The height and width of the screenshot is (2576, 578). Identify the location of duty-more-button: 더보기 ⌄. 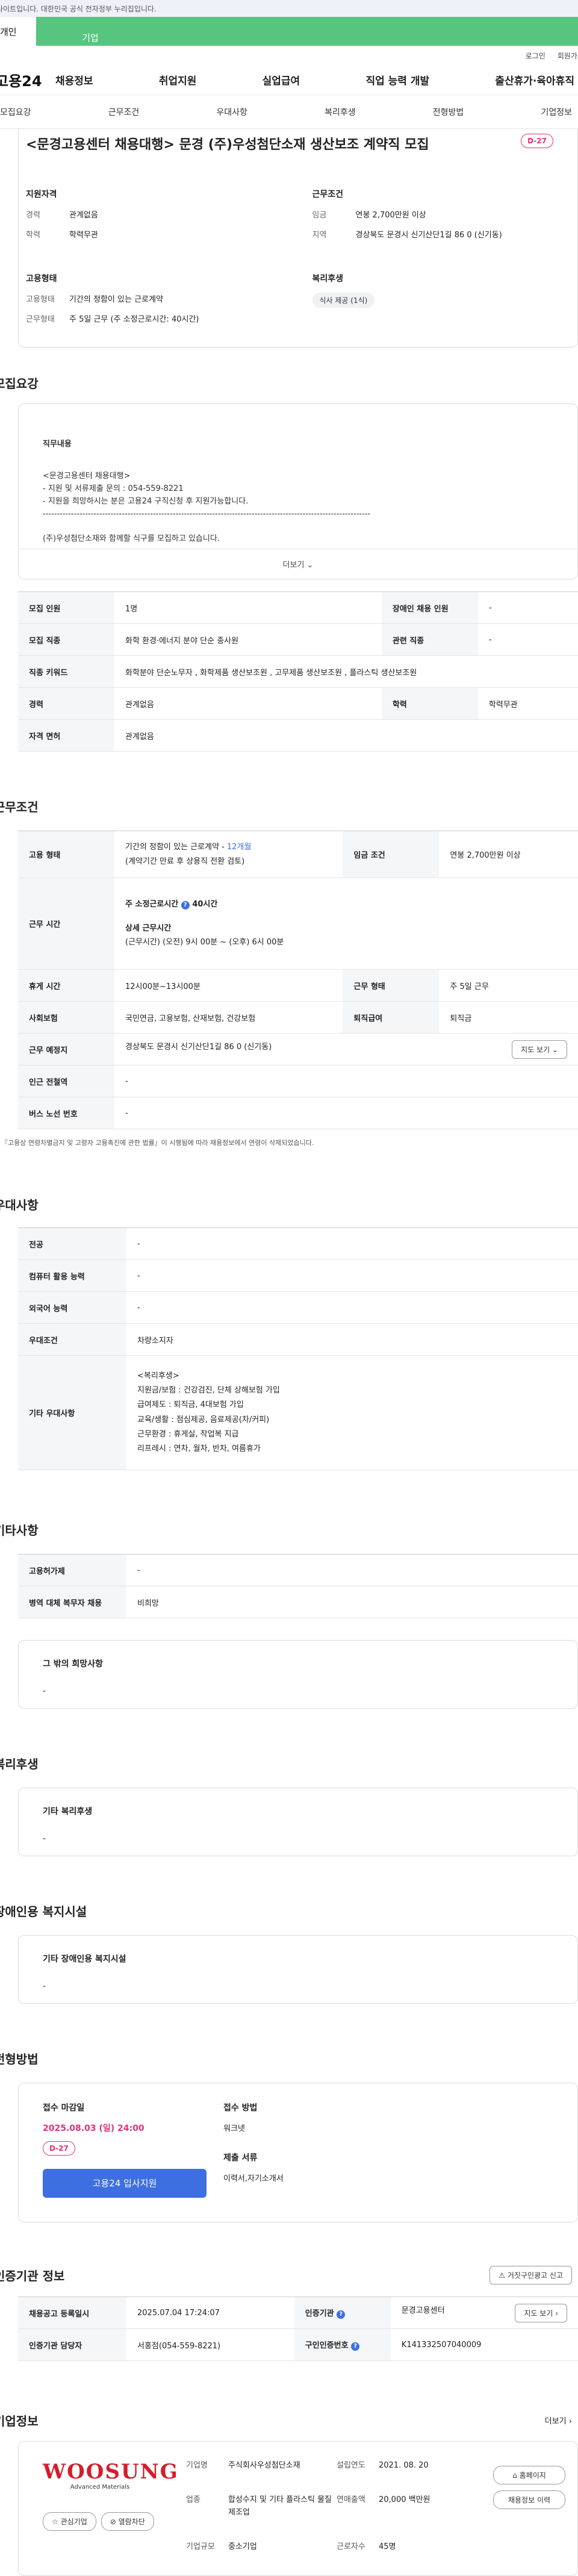
(298, 564).